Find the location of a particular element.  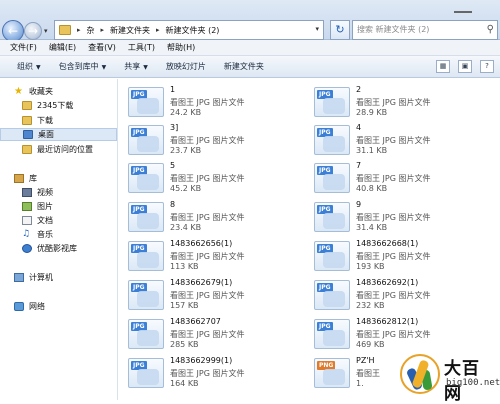

sidebar-item-label: 最近访问的位置 is located at coordinates (65, 149).